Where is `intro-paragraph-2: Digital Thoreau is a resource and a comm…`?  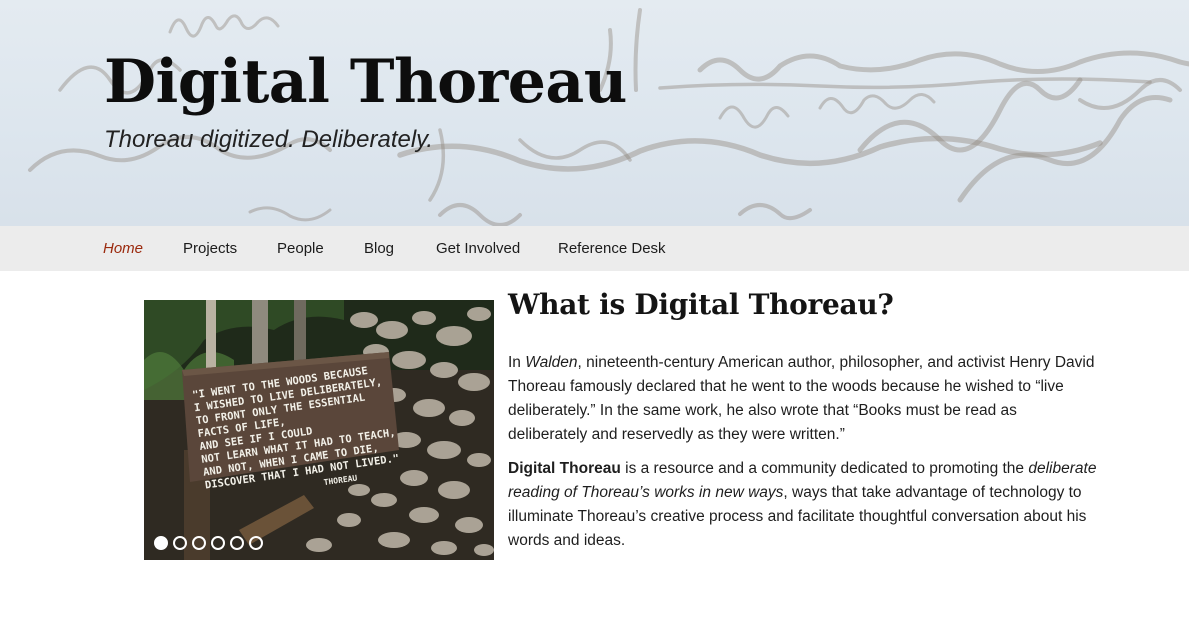
intro-paragraph-2: Digital Thoreau is a resource and a comm… is located at coordinates (803, 505).